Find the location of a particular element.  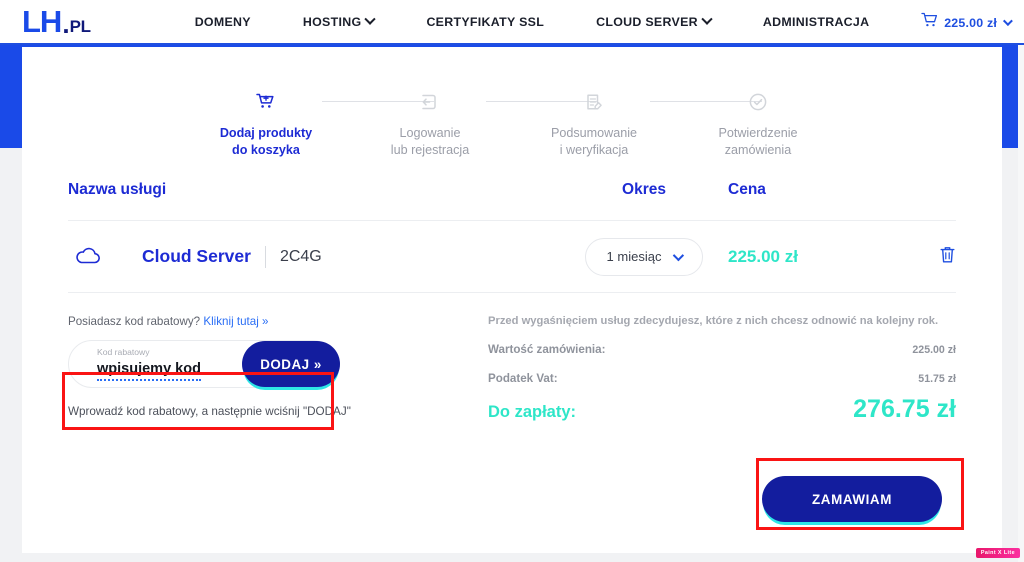

login-arrow-icon is located at coordinates (430, 102).